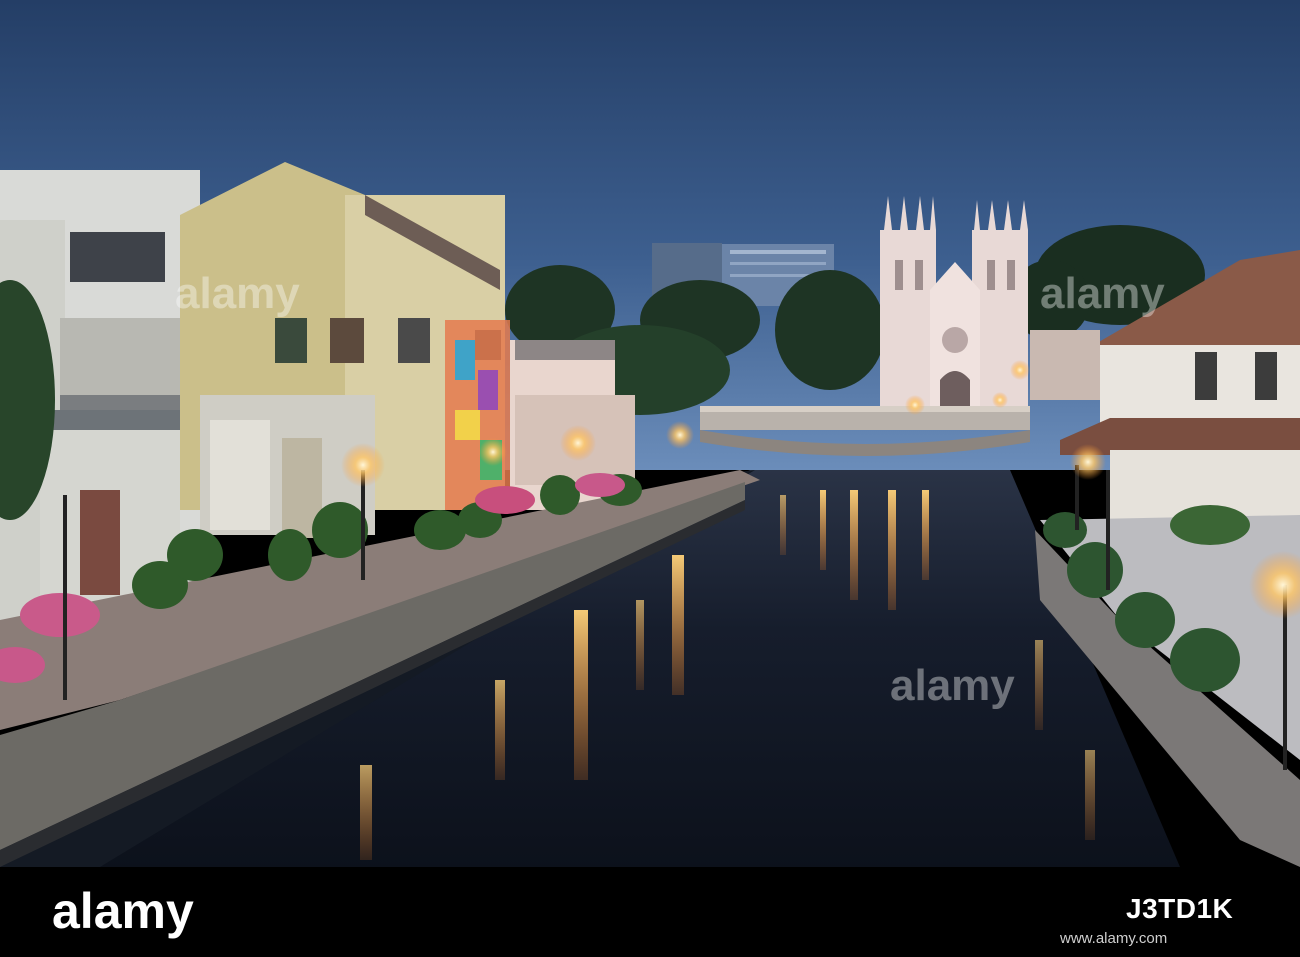 This screenshot has height=957, width=1300. I want to click on image-id: J3TD1K, so click(1180, 908).